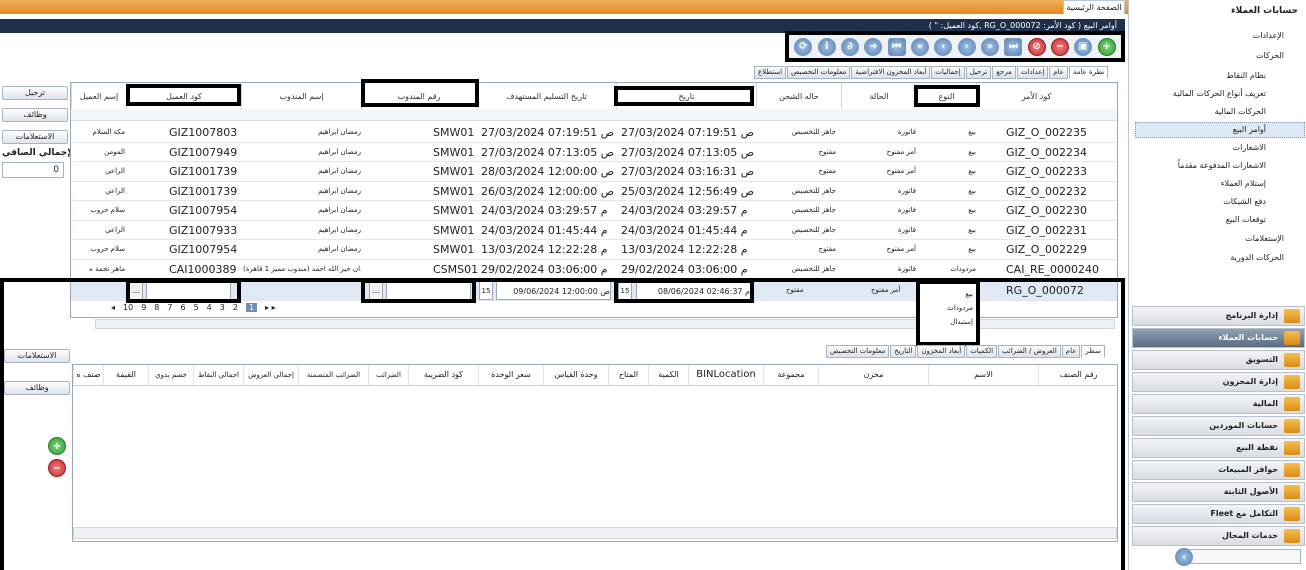 The height and width of the screenshot is (570, 1306). Describe the element at coordinates (873, 375) in the screenshot. I see `dcol-warehouse: مخزن` at that location.